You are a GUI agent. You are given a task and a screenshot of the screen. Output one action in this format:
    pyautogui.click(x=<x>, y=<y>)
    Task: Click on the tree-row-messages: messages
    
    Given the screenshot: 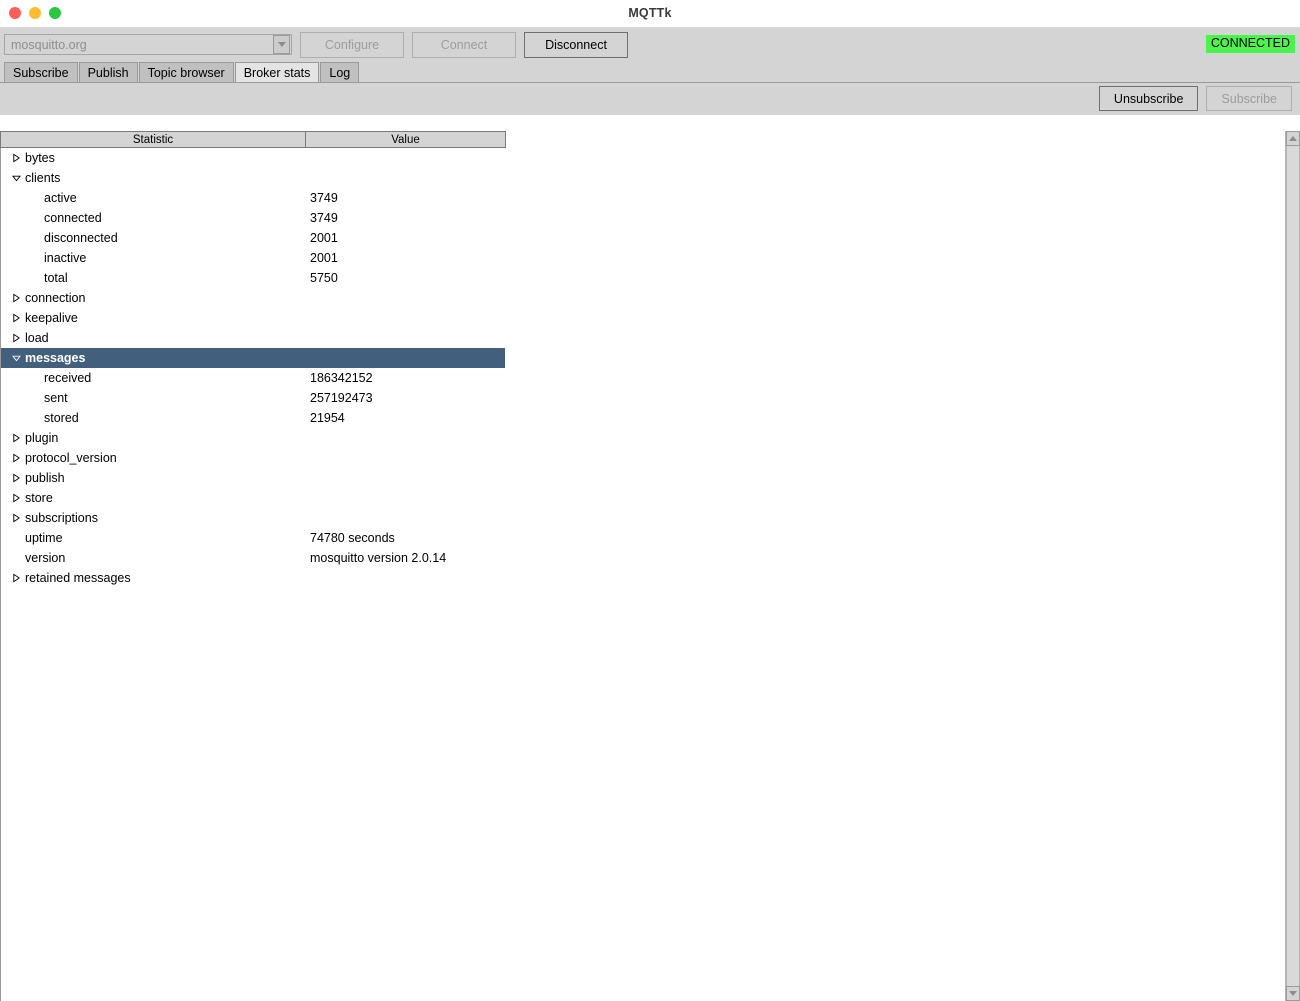 What is the action you would take?
    pyautogui.click(x=253, y=358)
    